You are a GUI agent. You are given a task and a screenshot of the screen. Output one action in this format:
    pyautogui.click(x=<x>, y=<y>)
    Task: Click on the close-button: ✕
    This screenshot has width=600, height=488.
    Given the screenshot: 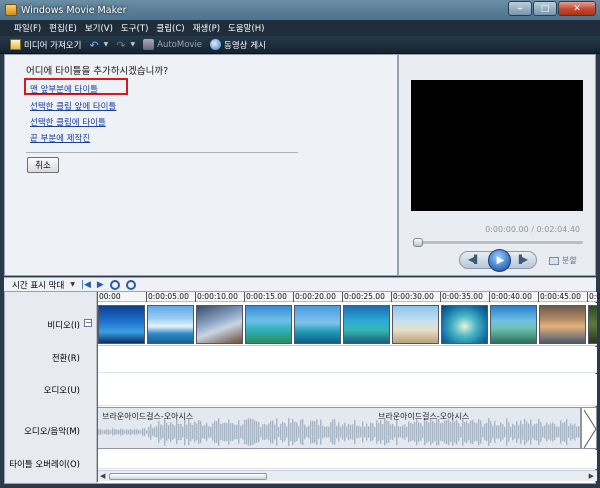 What is the action you would take?
    pyautogui.click(x=577, y=8)
    